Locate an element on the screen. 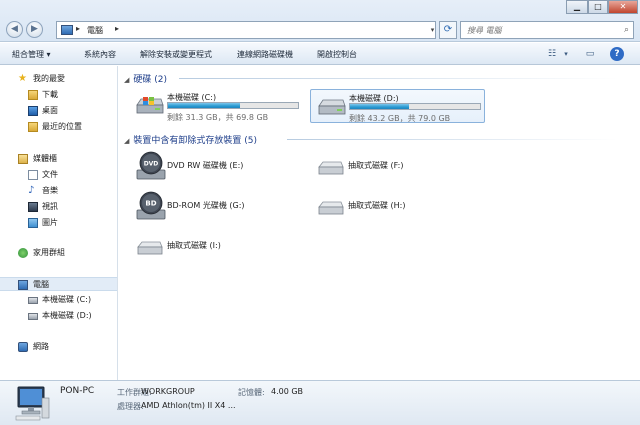 The height and width of the screenshot is (425, 640). recent-places-icon is located at coordinates (33, 127).